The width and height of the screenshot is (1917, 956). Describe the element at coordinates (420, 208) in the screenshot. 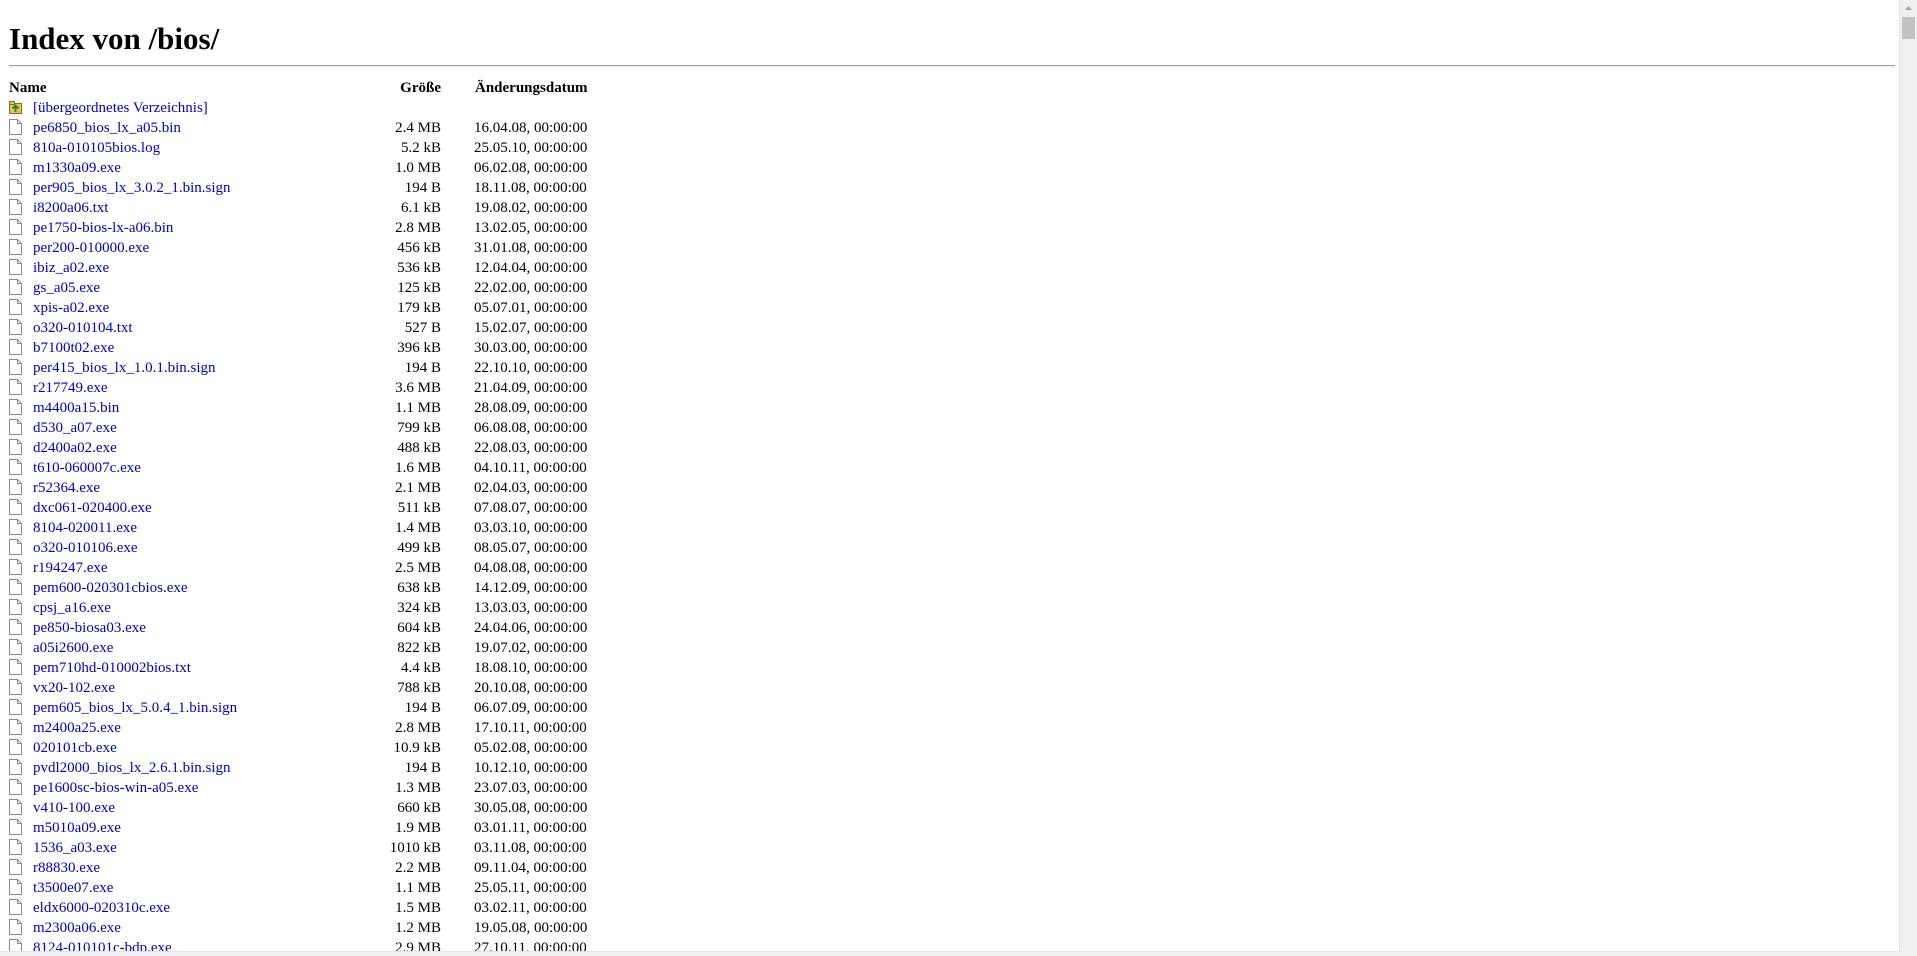

I see `file-size: 6.1 kB` at that location.